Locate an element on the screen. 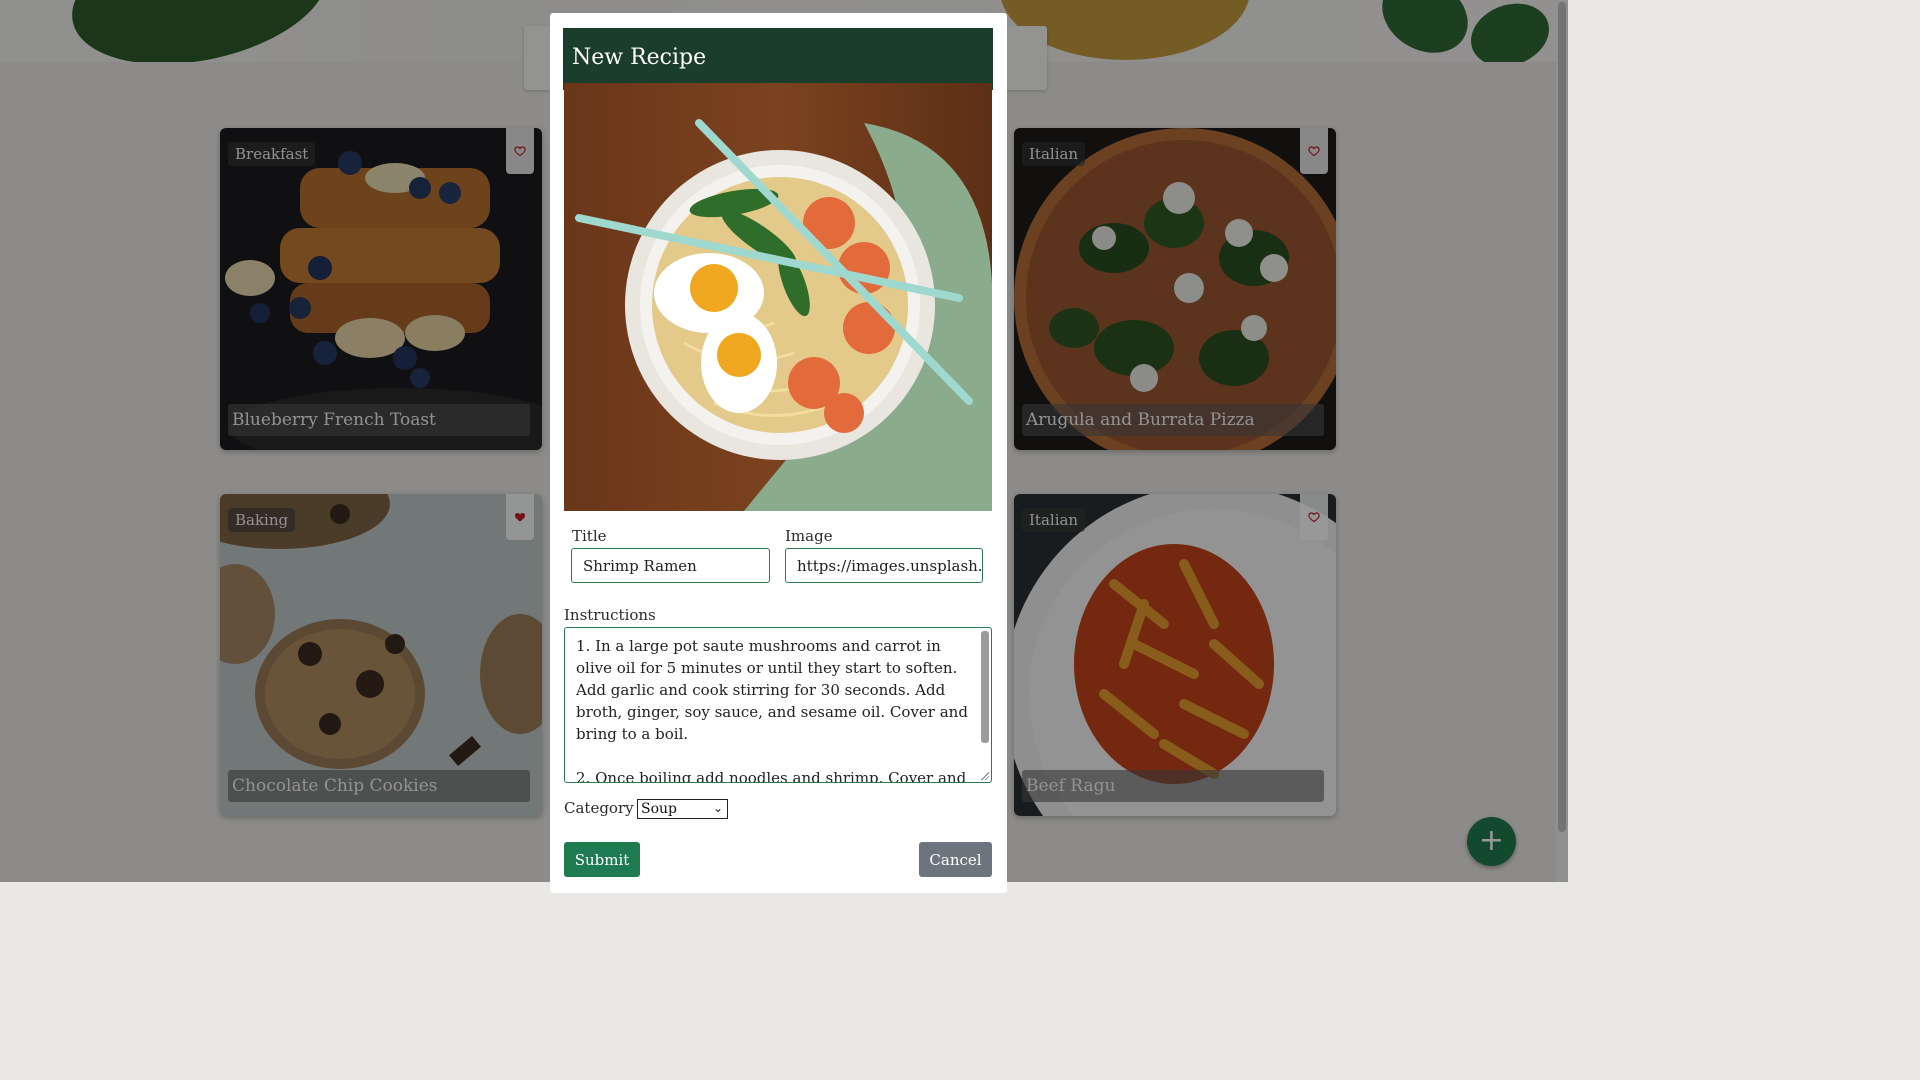 The height and width of the screenshot is (1080, 1920). category-label: Category is located at coordinates (599, 808).